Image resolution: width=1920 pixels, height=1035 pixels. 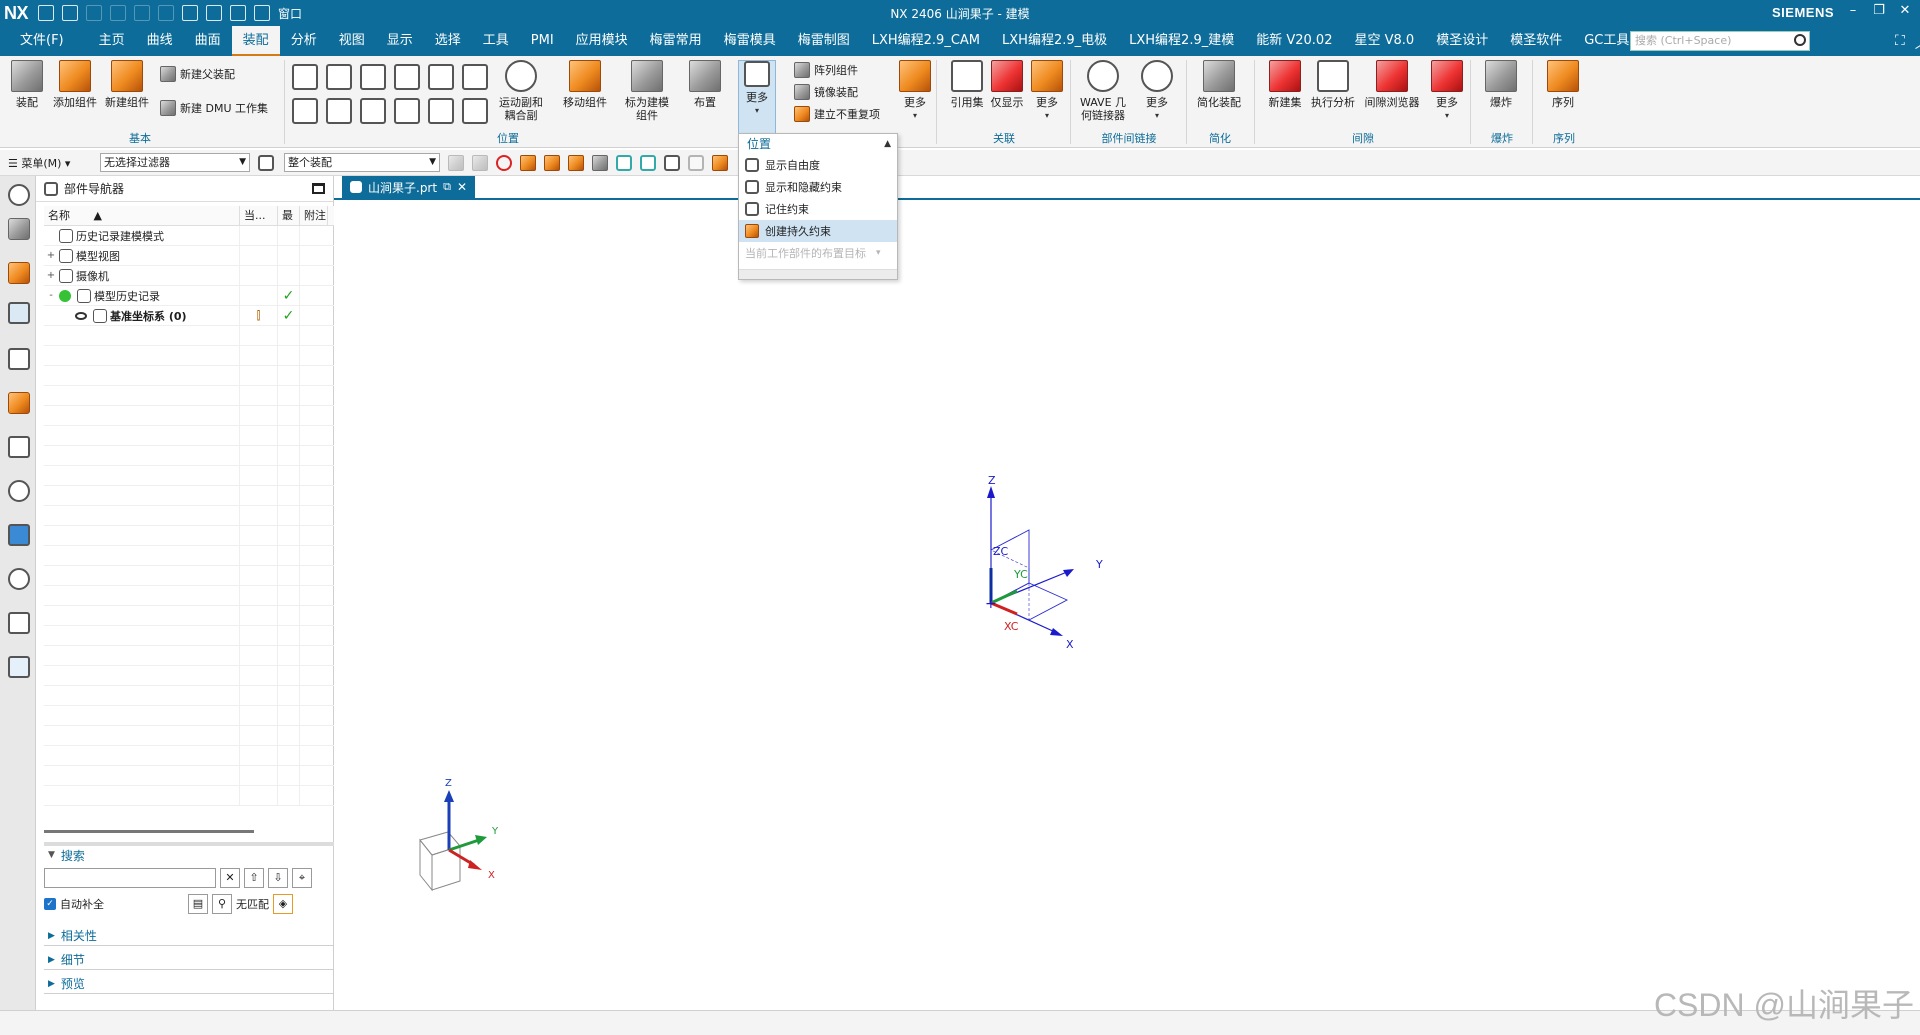 What do you see at coordinates (648, 163) in the screenshot?
I see `select-point-icon` at bounding box center [648, 163].